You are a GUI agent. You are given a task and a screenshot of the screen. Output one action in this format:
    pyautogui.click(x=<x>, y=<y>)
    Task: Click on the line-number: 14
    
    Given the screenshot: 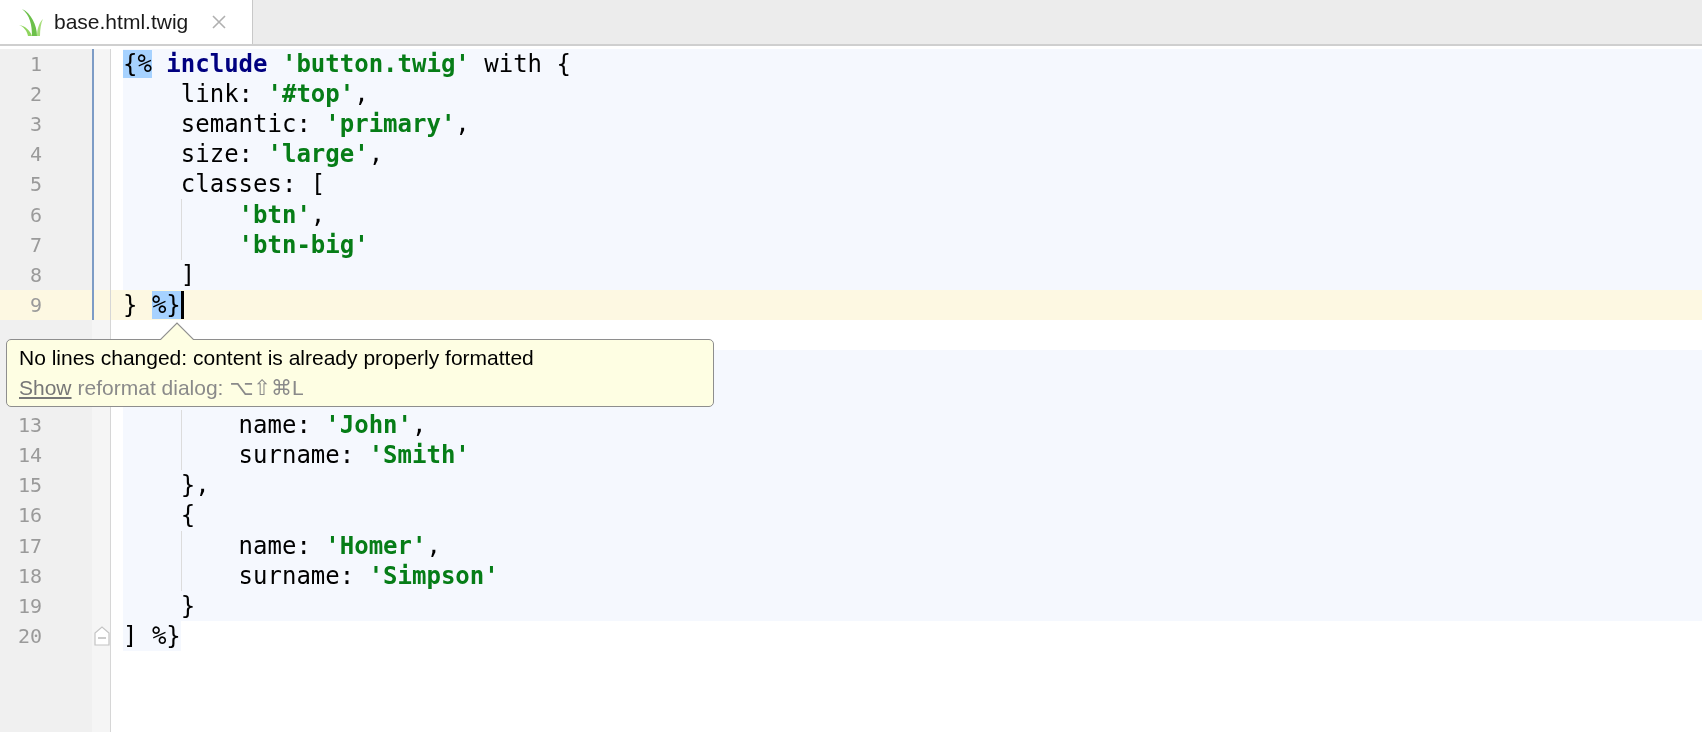 What is the action you would take?
    pyautogui.click(x=29, y=455)
    